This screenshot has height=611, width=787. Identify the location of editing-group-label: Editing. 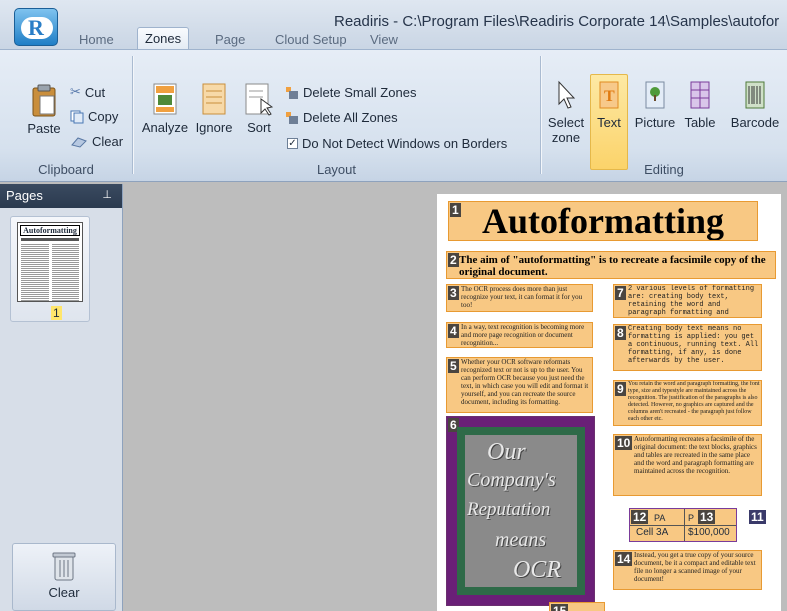
(664, 169).